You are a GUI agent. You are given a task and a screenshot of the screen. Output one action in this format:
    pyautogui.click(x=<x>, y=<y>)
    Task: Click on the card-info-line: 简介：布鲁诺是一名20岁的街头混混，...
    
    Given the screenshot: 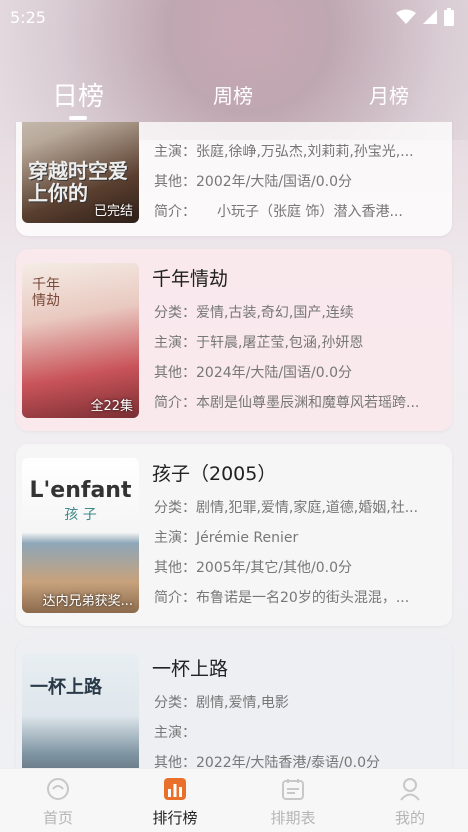 What is the action you would take?
    pyautogui.click(x=282, y=598)
    